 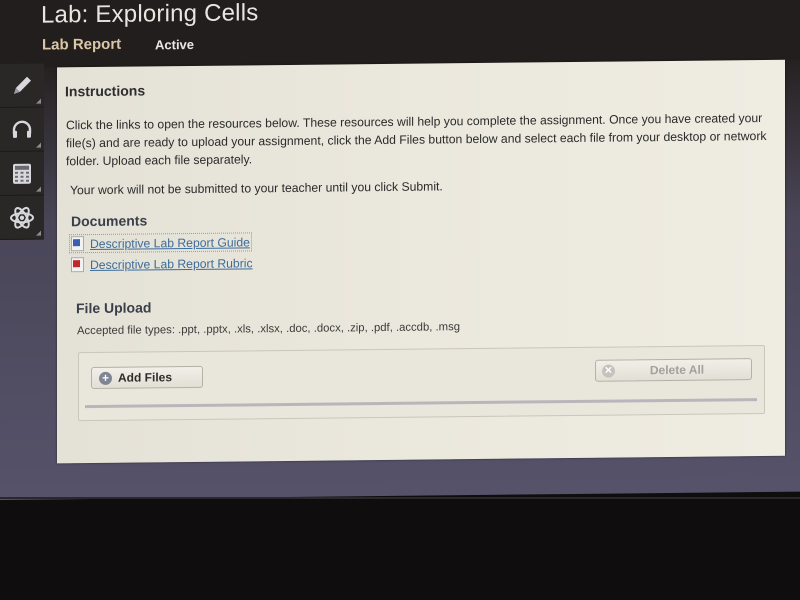 I want to click on atom-icon, so click(x=22, y=217).